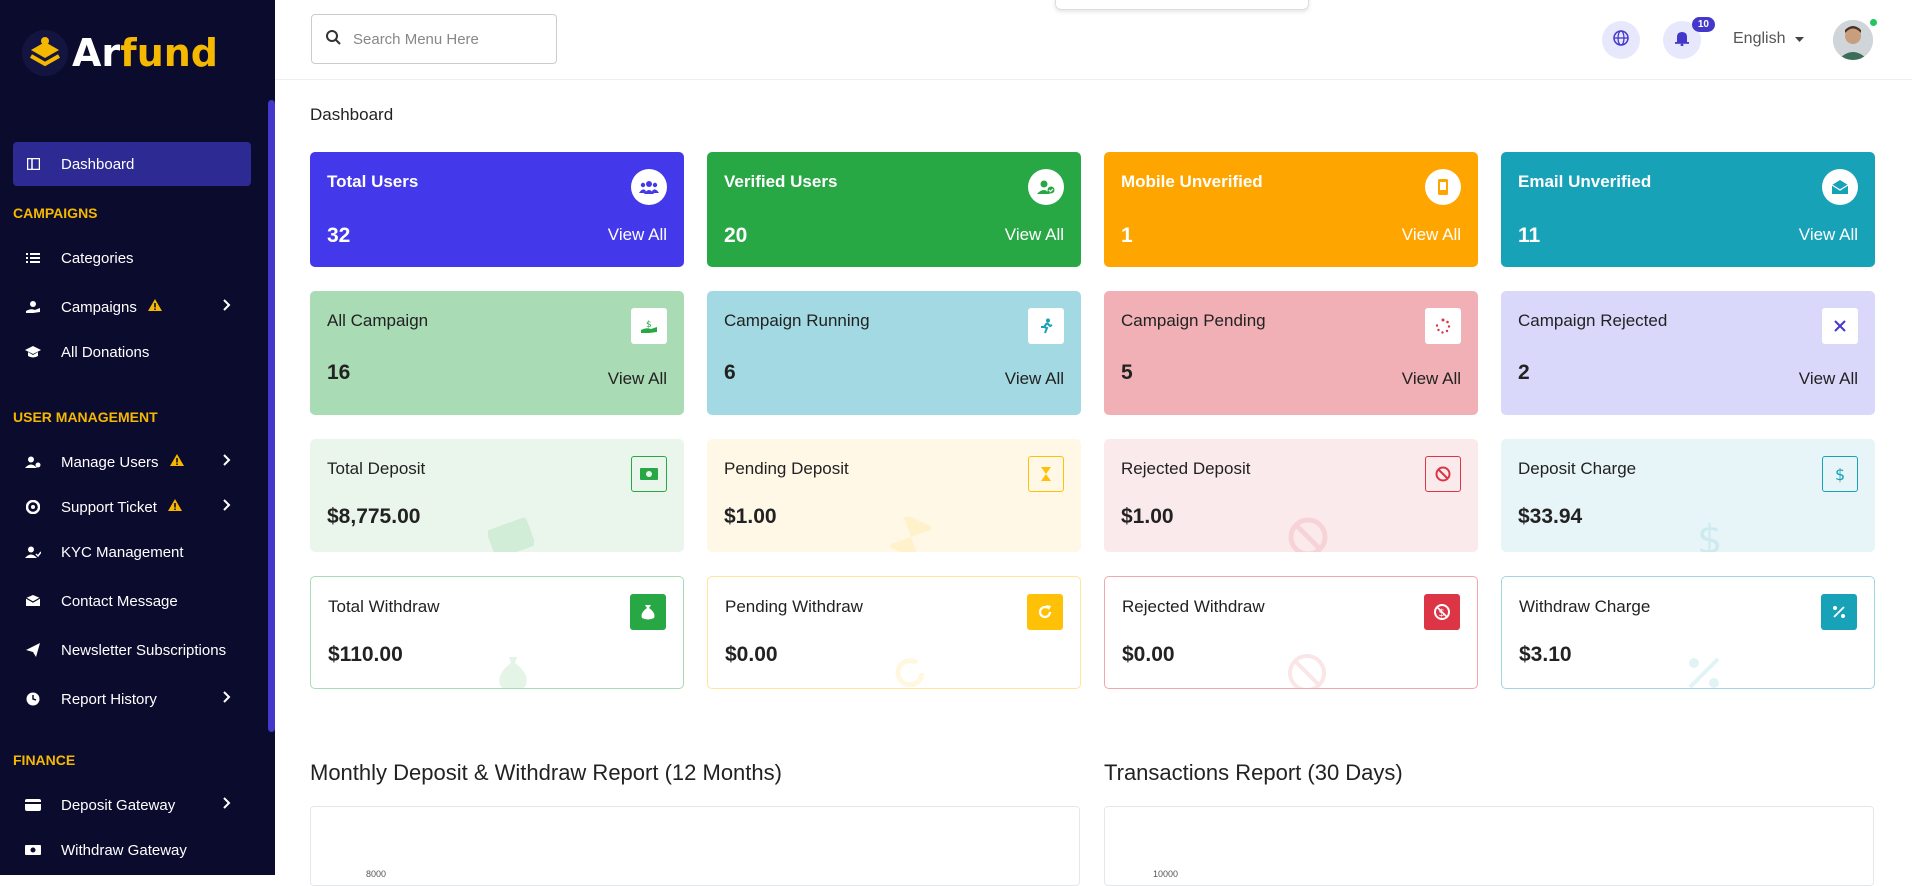 This screenshot has width=1912, height=886. What do you see at coordinates (122, 552) in the screenshot?
I see `sidebar-item-label: KYC Management` at bounding box center [122, 552].